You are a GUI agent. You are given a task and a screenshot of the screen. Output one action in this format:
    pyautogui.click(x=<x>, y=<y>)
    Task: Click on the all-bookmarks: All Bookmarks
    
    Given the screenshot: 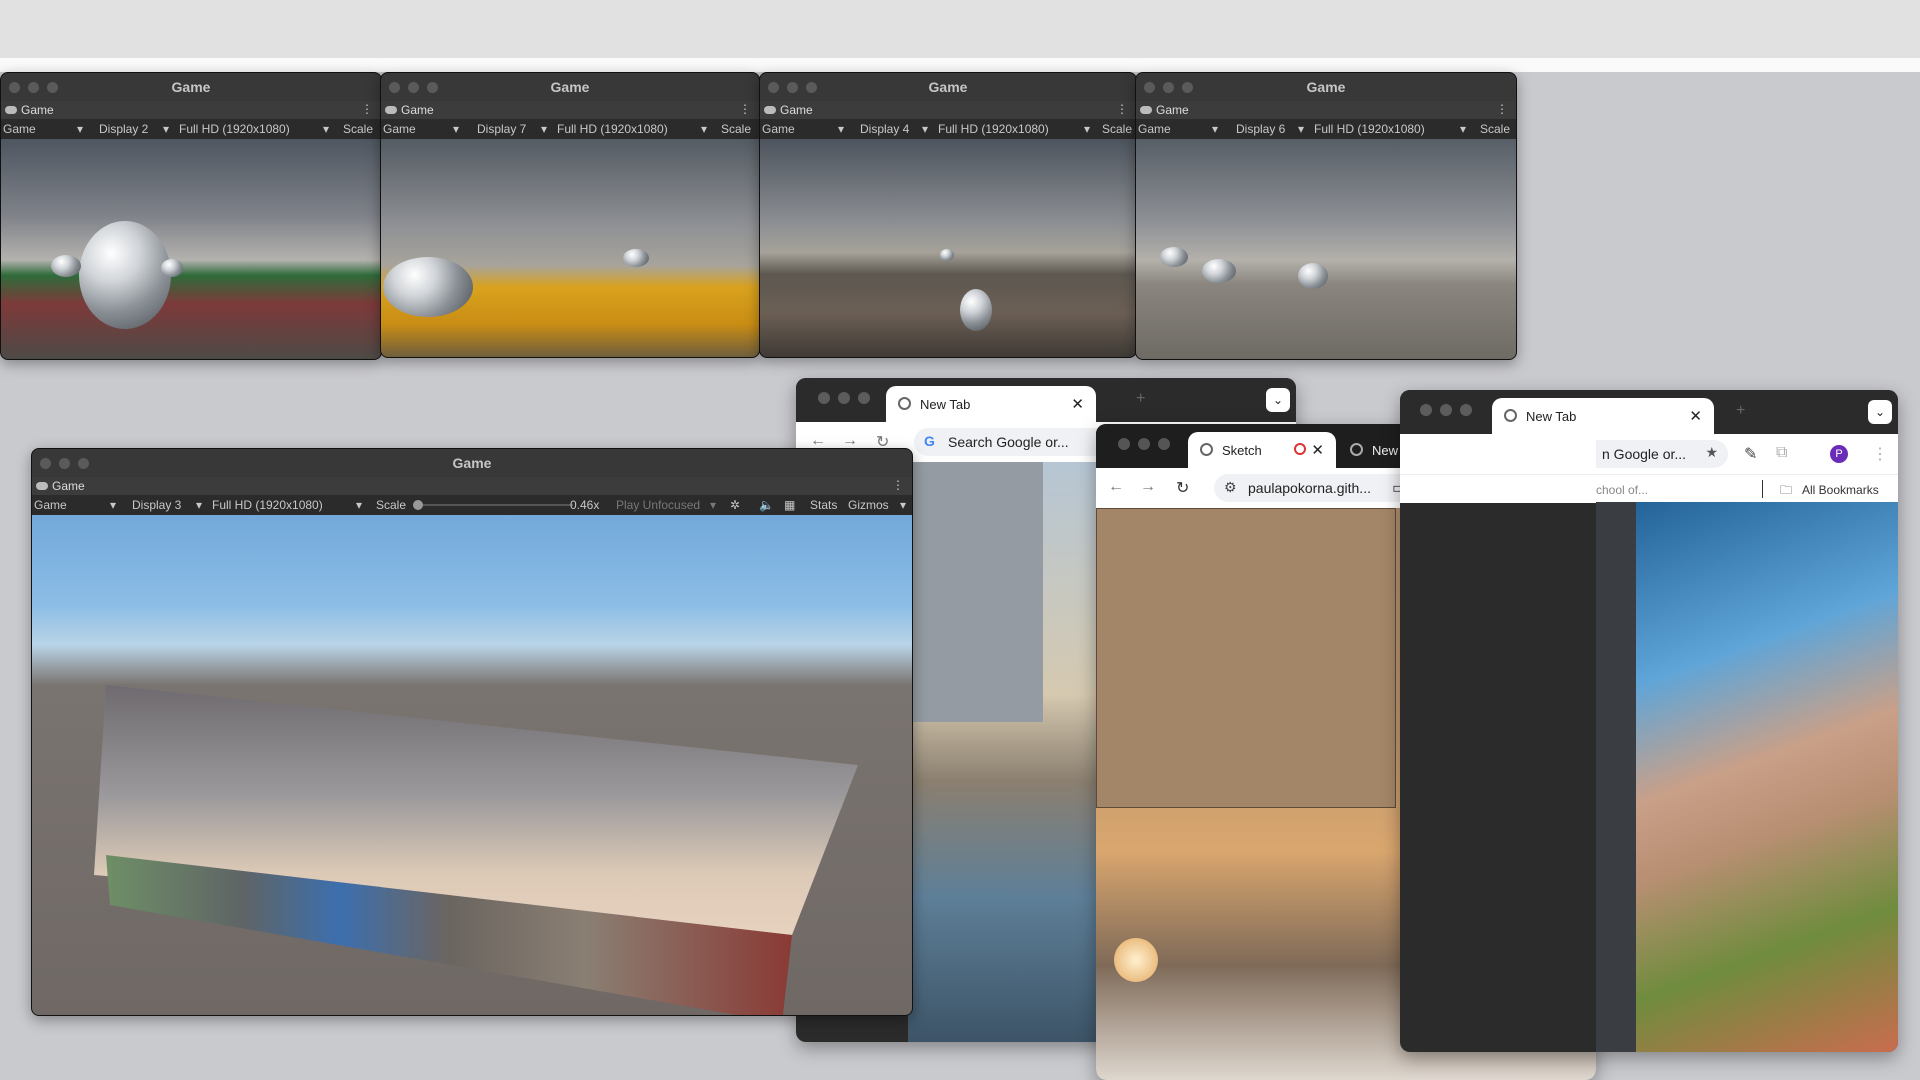 What is the action you would take?
    pyautogui.click(x=1840, y=490)
    